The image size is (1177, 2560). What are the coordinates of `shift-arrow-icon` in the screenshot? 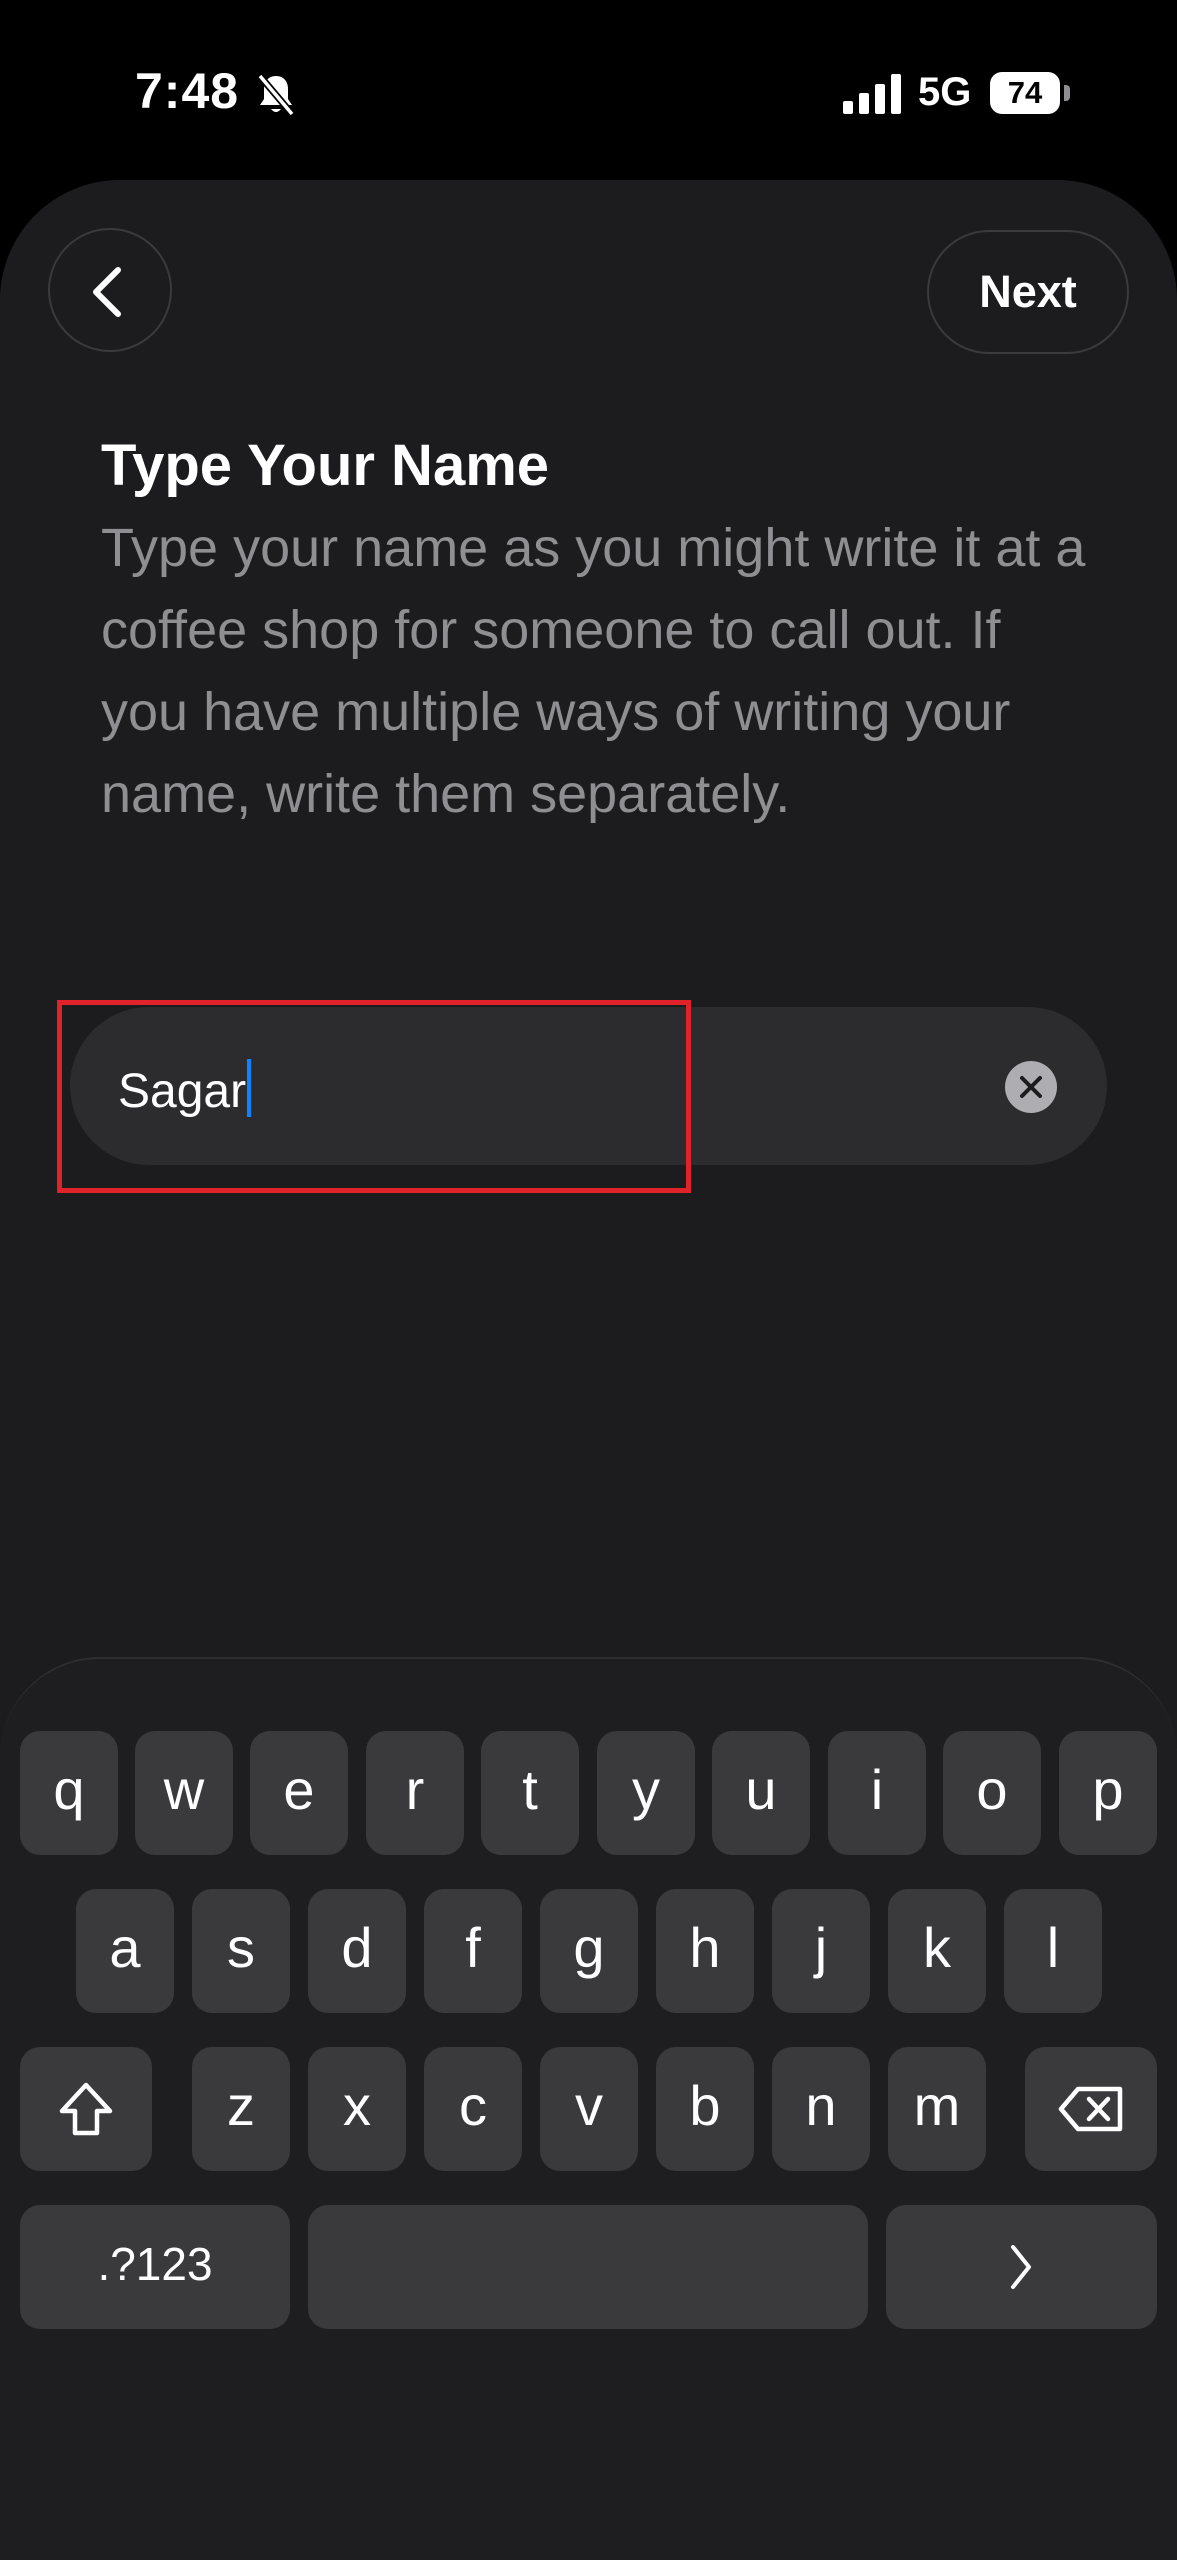 It's located at (86, 2109).